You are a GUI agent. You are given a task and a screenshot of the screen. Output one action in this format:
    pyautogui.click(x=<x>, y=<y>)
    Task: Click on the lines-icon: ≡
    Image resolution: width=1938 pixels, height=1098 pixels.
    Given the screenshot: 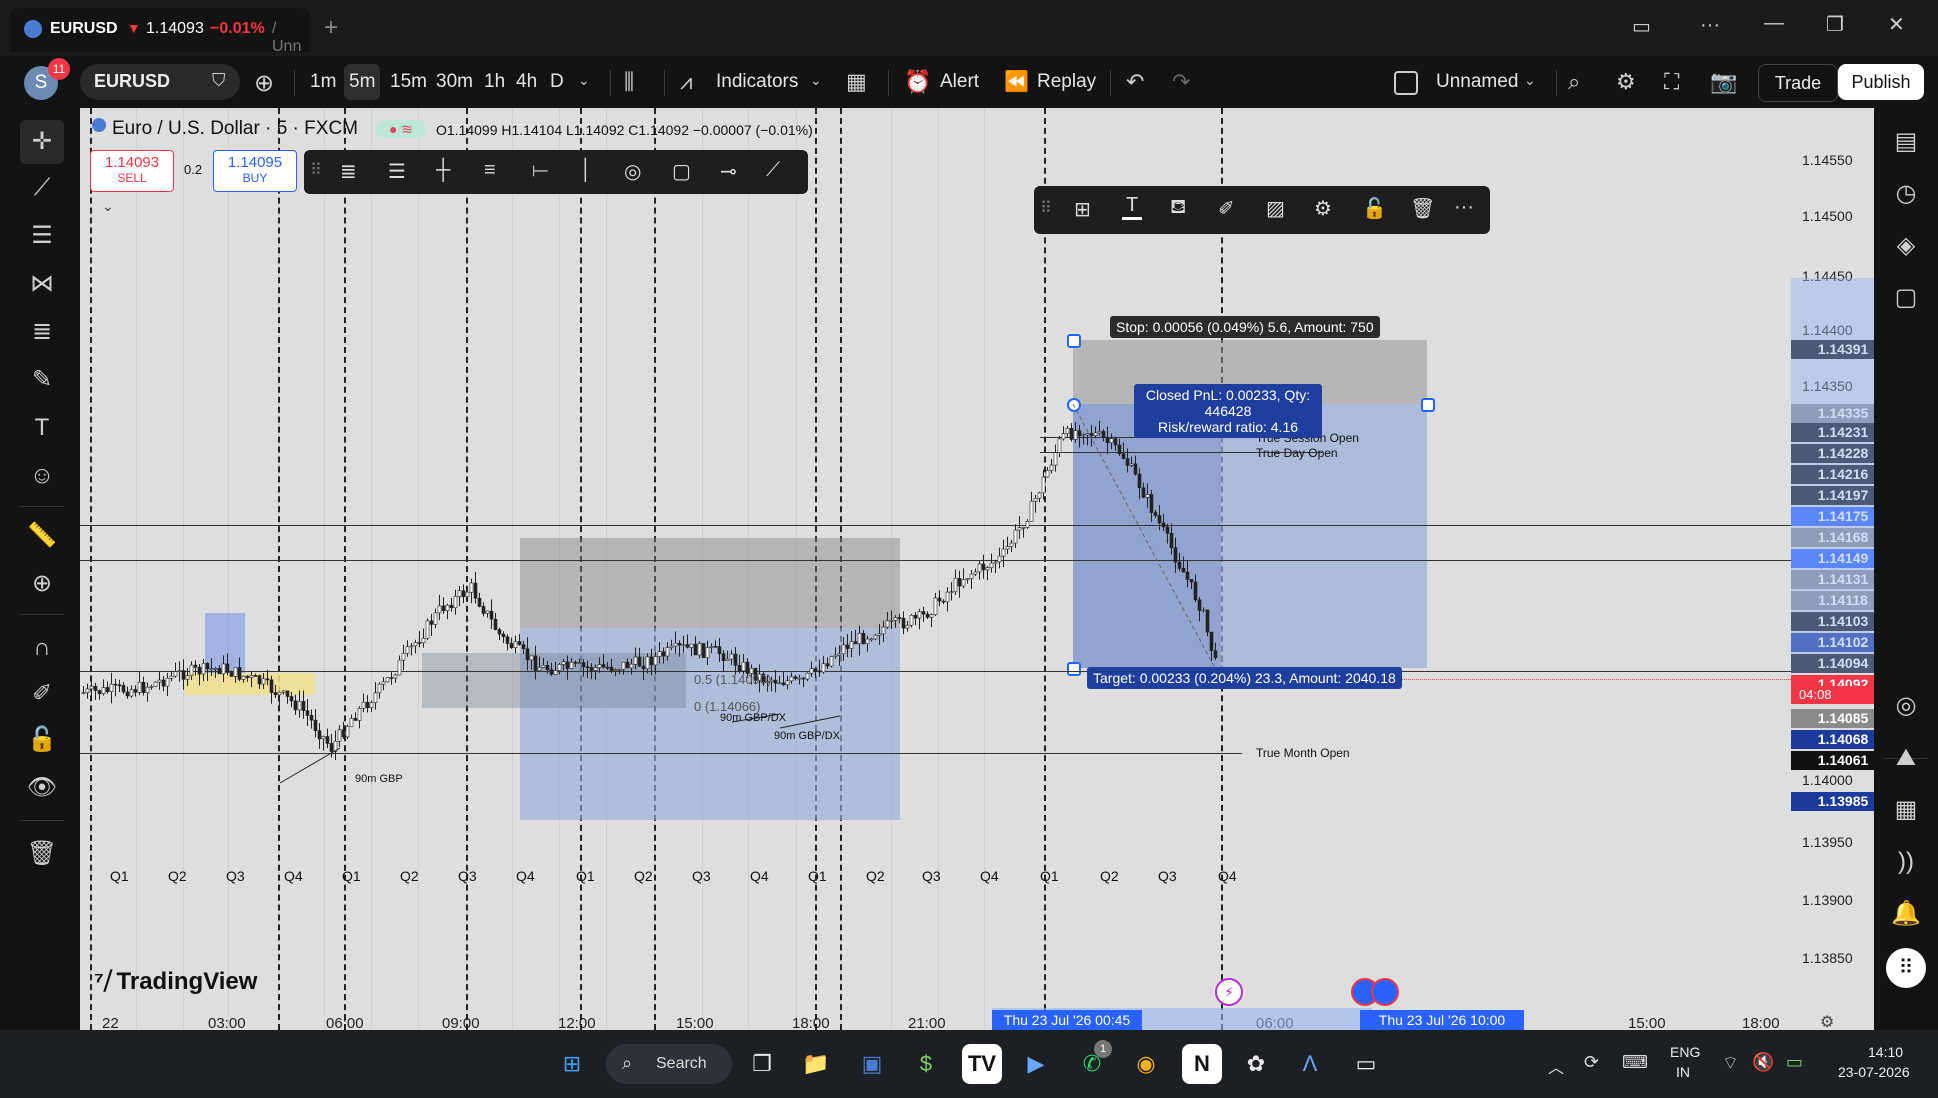 What is the action you would take?
    pyautogui.click(x=490, y=170)
    